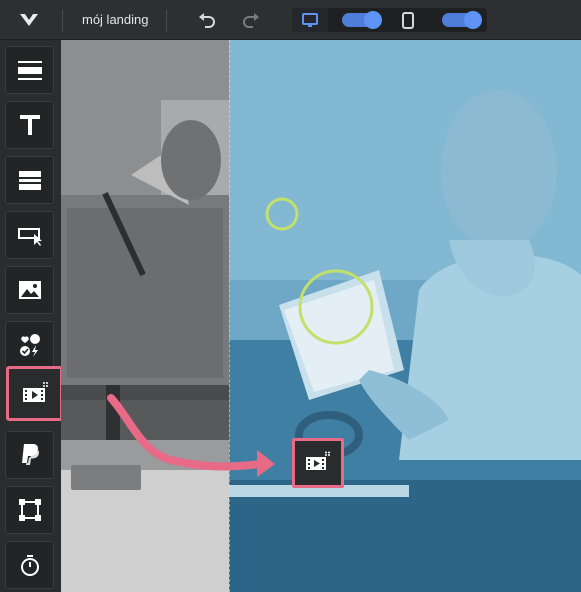  I want to click on undo-icon, so click(207, 20).